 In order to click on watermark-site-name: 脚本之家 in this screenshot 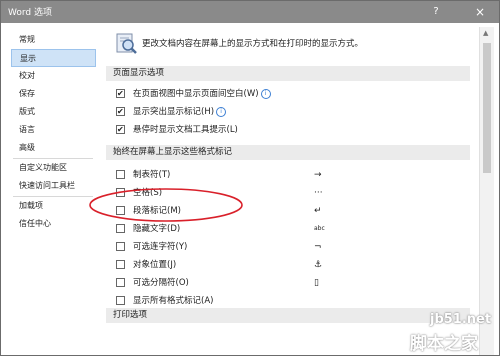, I will do `click(444, 344)`.